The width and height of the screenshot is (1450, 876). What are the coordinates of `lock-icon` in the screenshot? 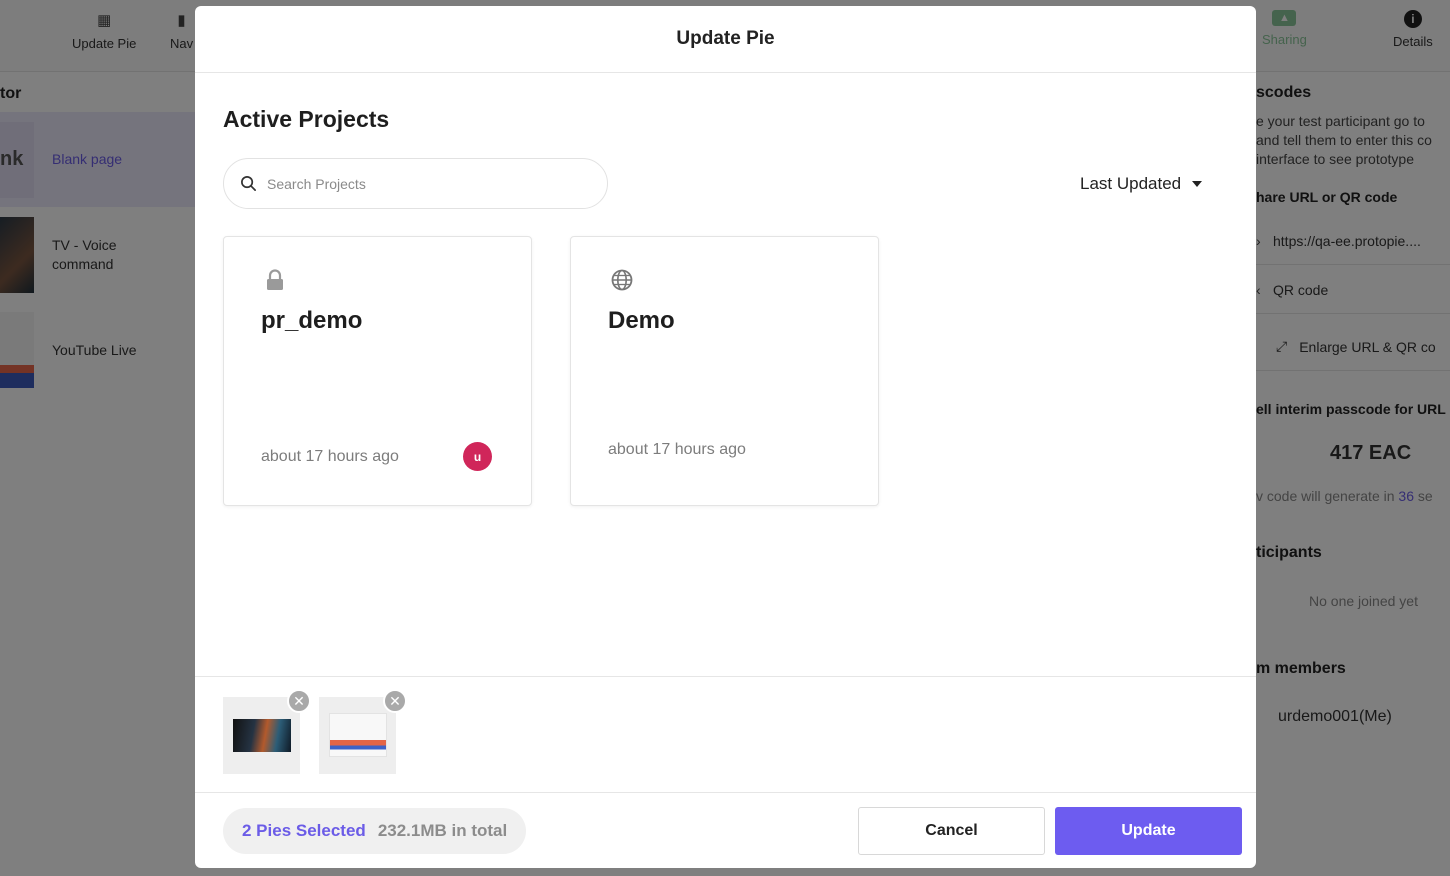 It's located at (275, 279).